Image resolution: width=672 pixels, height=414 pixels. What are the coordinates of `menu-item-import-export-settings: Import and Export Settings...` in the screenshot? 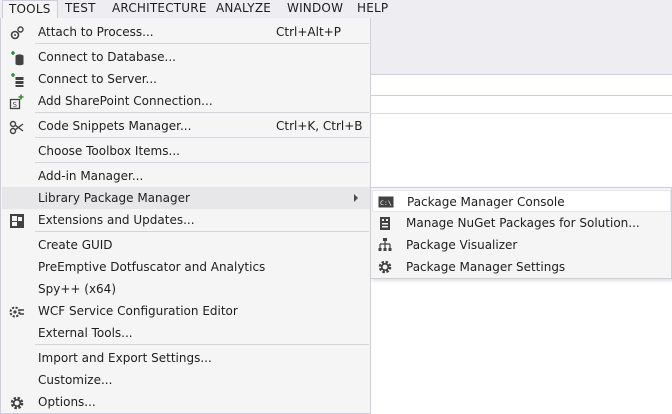 It's located at (186, 358).